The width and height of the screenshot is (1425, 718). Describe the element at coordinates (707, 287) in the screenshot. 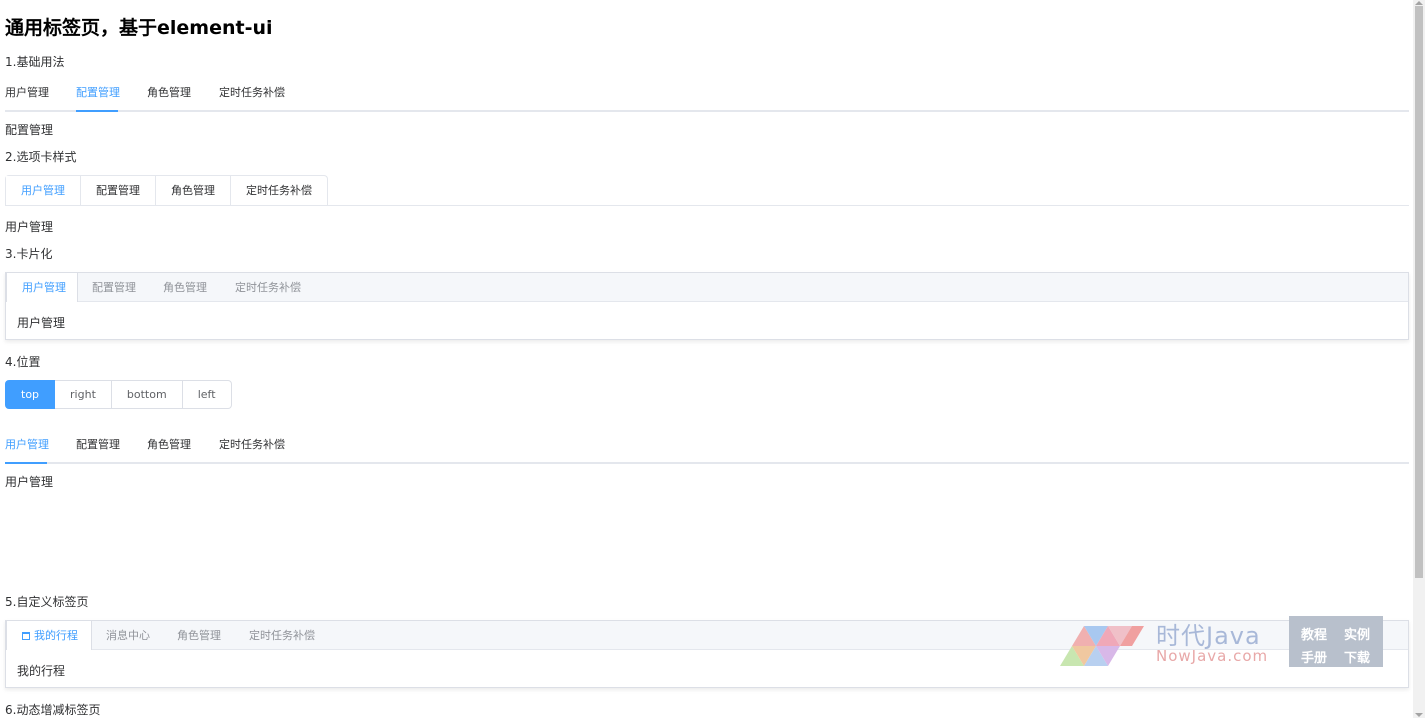

I see `border-card-header: 用户管理 配置管理 角色管理 定时任务补偿` at that location.